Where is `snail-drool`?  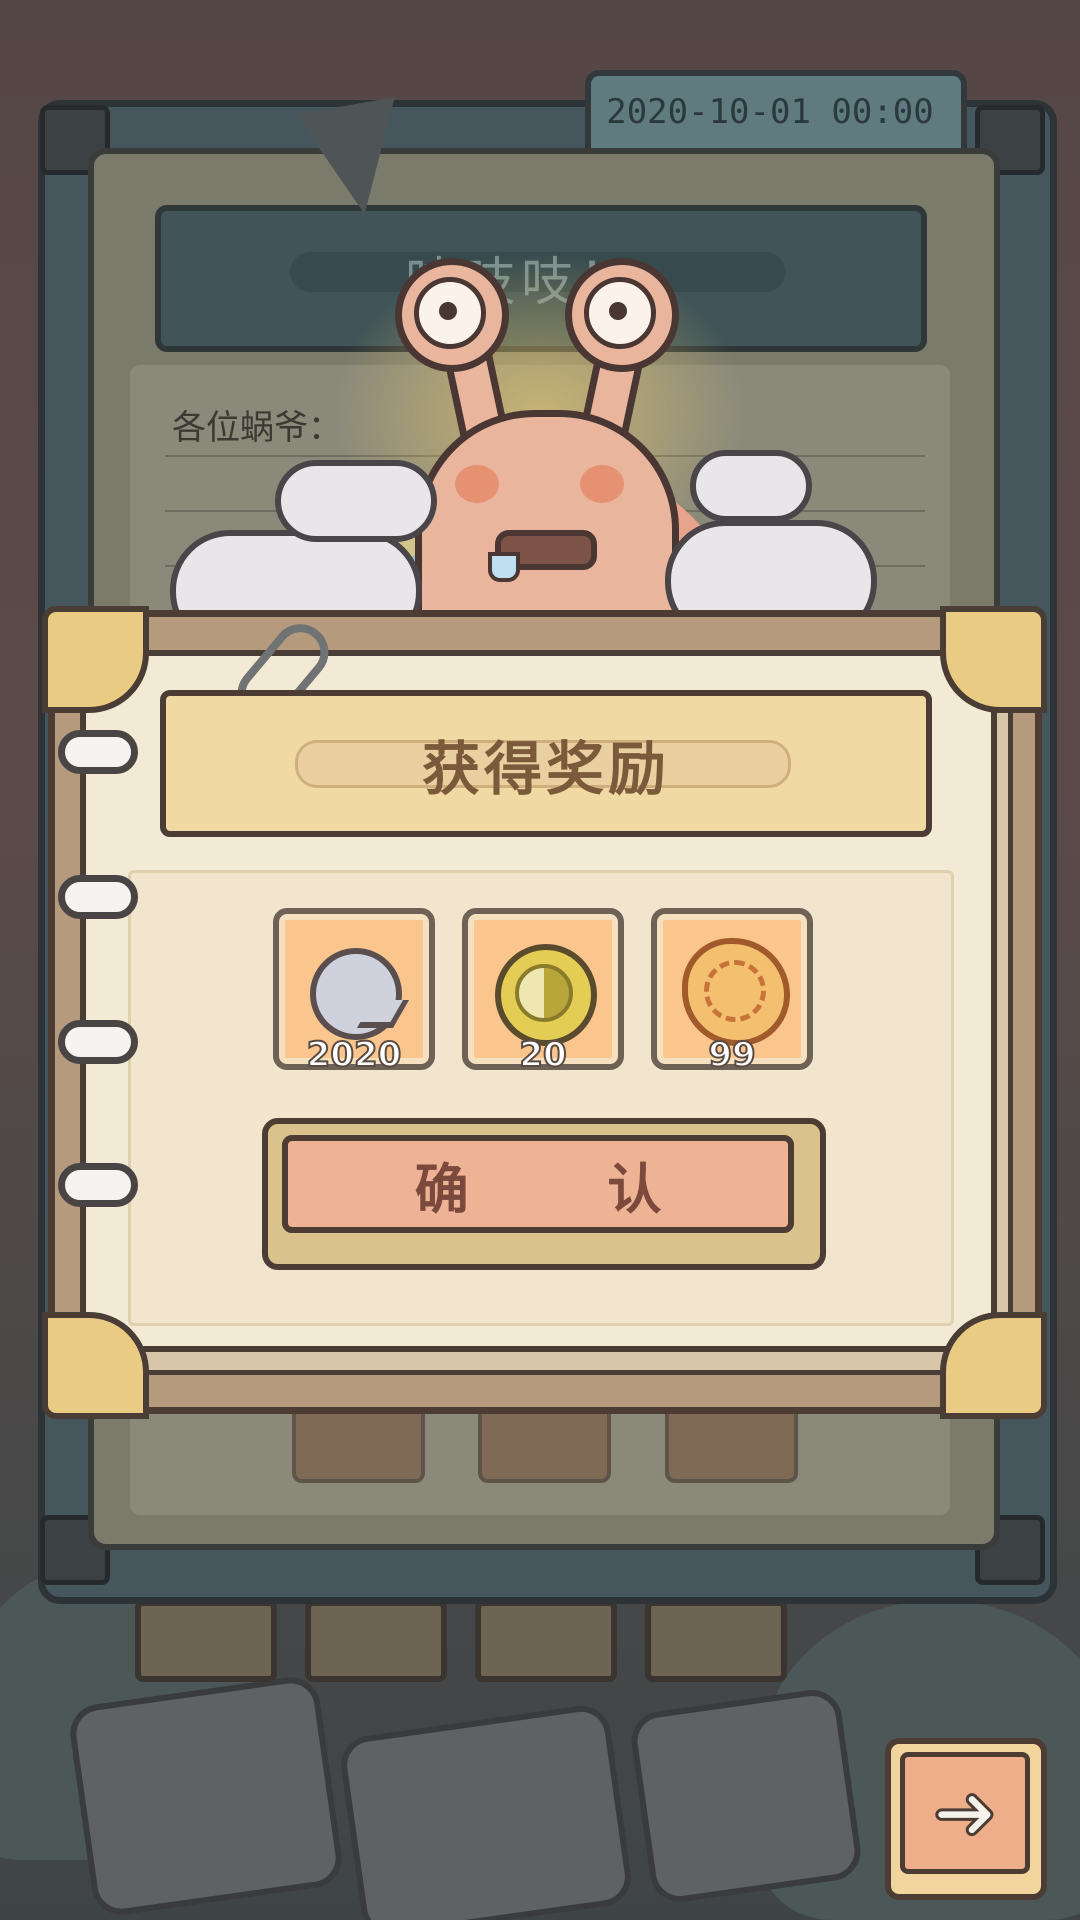
snail-drool is located at coordinates (504, 567).